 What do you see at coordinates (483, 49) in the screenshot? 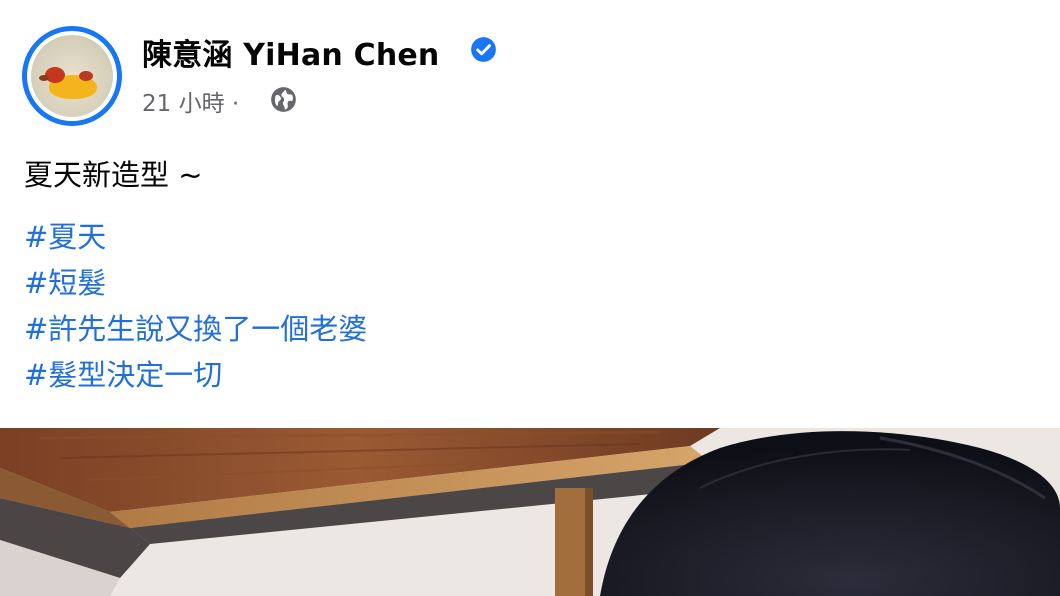
I see `verified-badge-icon` at bounding box center [483, 49].